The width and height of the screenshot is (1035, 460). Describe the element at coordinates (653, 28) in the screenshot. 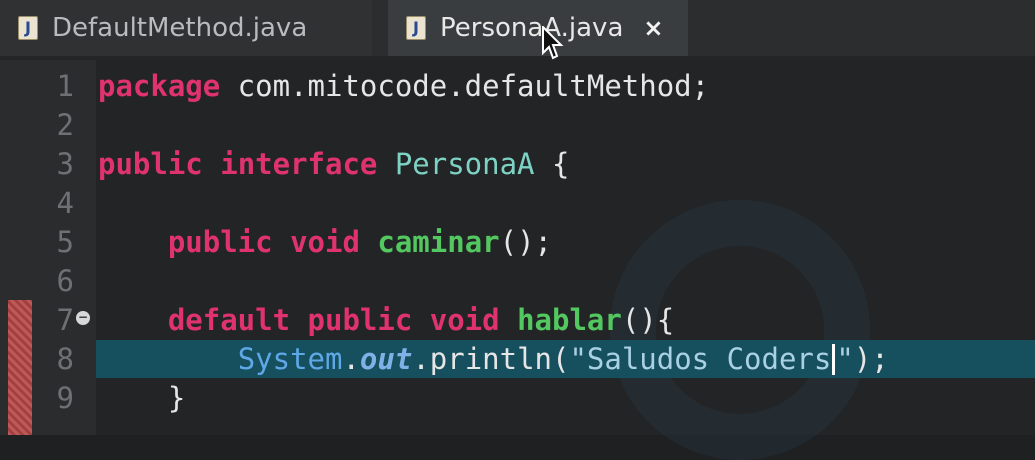

I see `close-icon: ×` at that location.